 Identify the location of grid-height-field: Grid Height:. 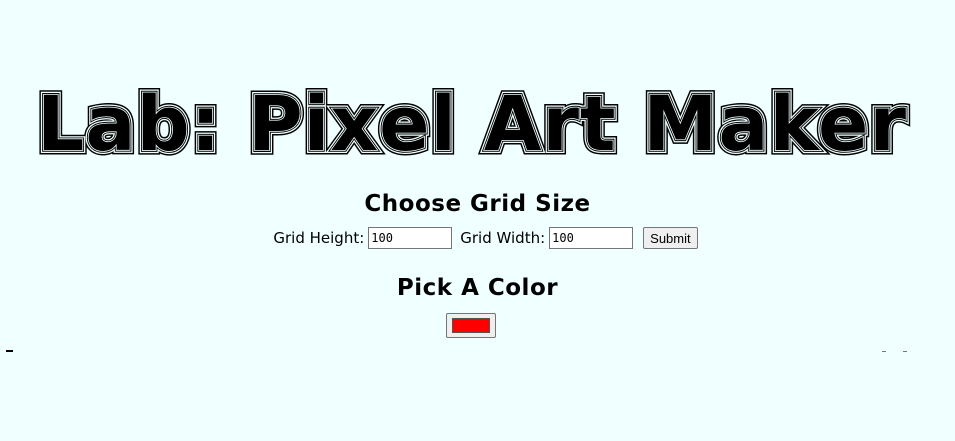
(364, 238).